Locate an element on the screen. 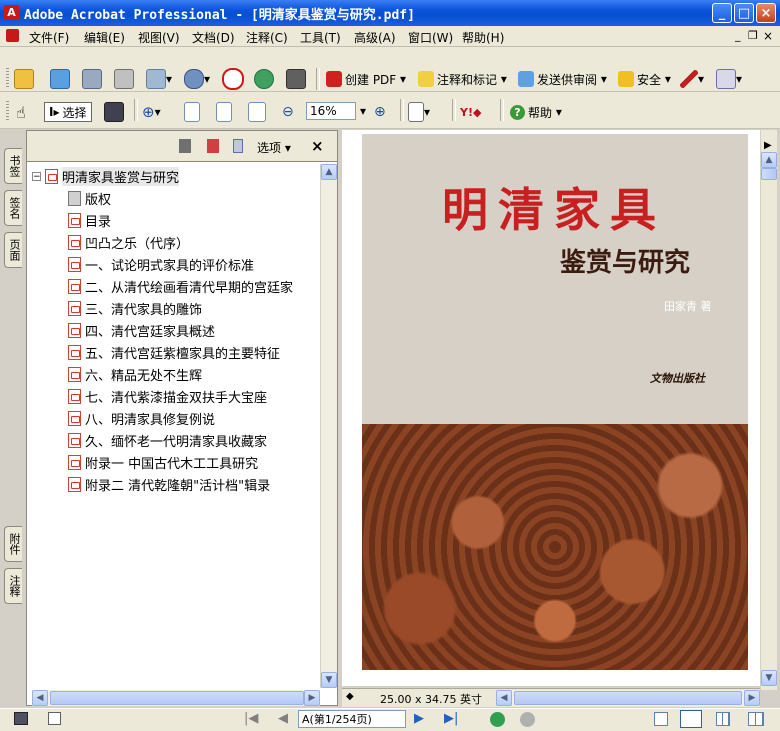 This screenshot has height=731, width=780. single-page-icon is located at coordinates (661, 719).